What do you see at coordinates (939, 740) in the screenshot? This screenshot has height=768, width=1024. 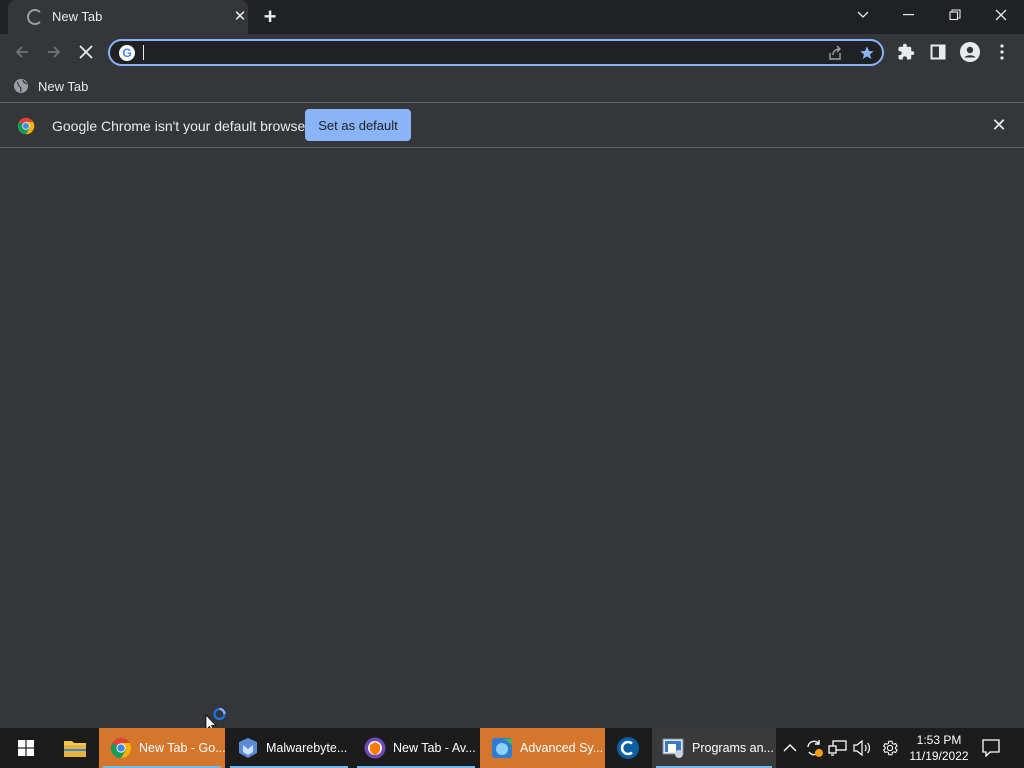 I see `clock-time: 1:53 PM` at bounding box center [939, 740].